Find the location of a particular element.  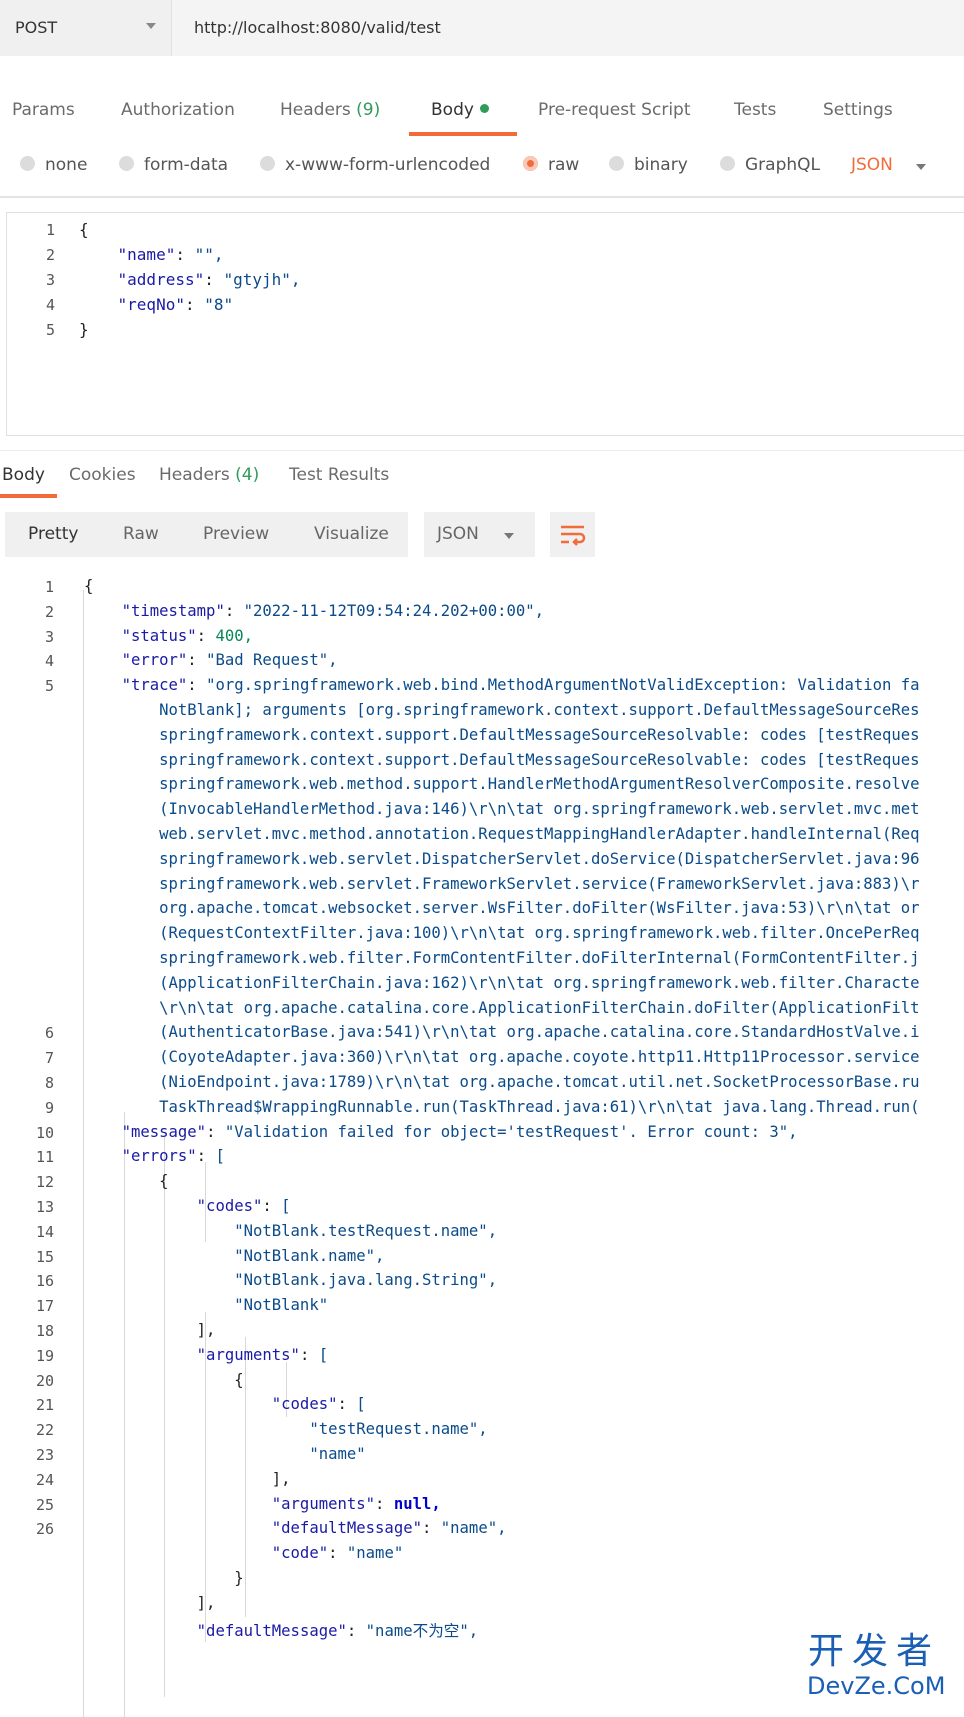

json-number: 400, is located at coordinates (234, 635).